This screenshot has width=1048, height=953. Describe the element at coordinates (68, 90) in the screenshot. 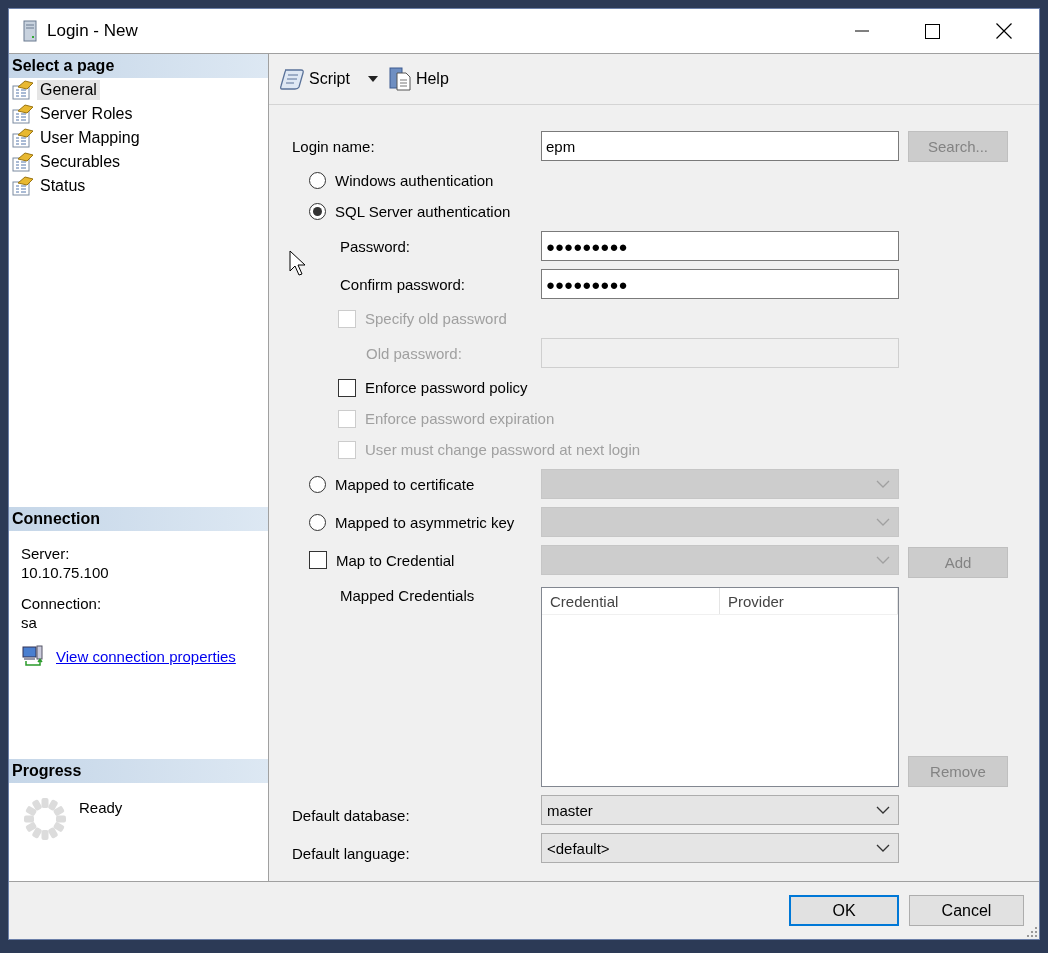

I see `page-item: General` at that location.